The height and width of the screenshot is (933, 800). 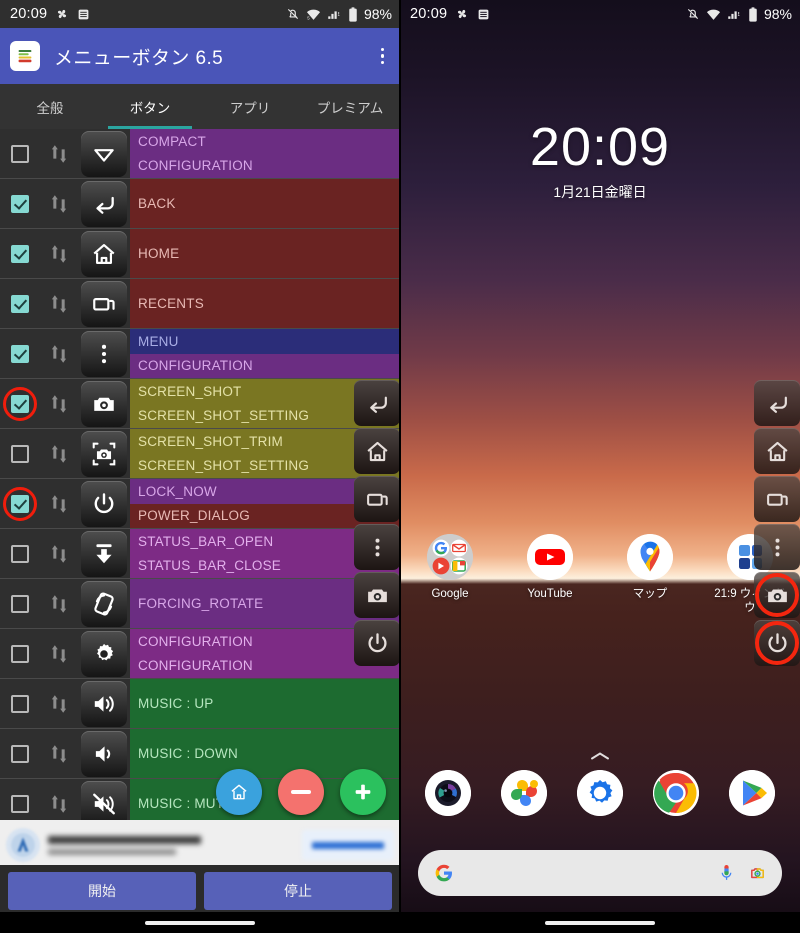 I want to click on table-row: COMPACT CONFIGURATION, so click(x=200, y=154).